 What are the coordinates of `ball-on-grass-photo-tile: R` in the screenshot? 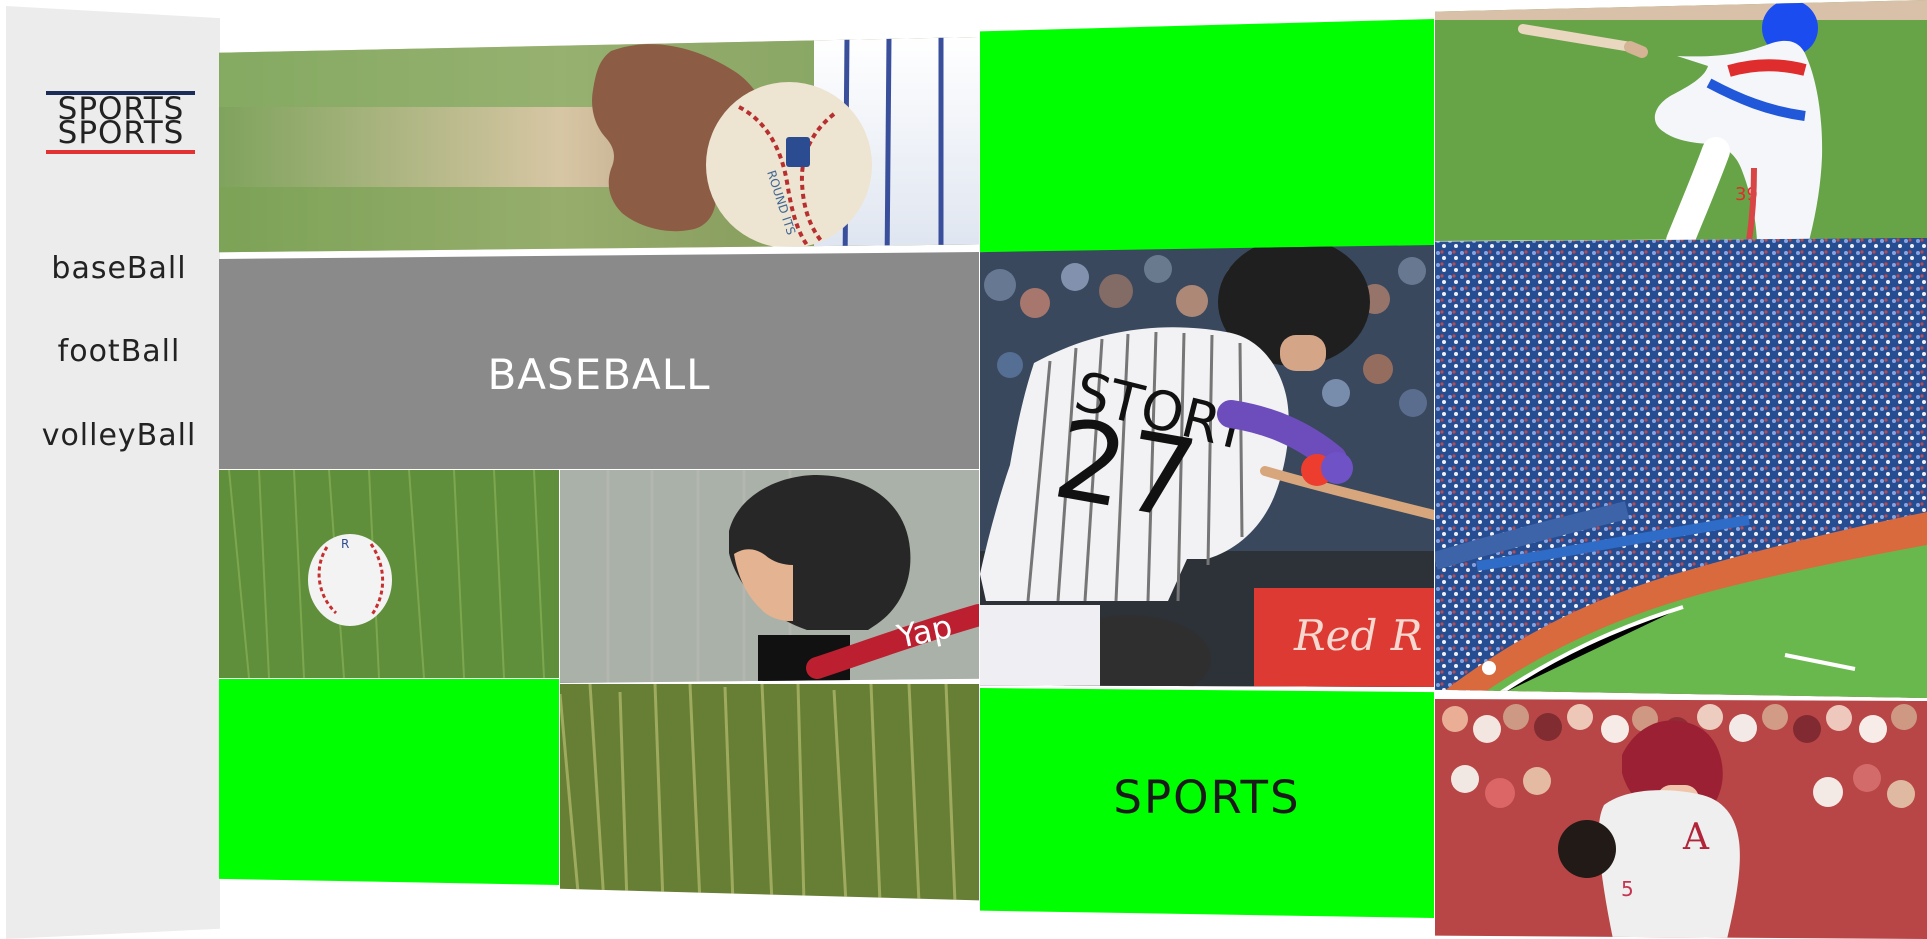 It's located at (389, 574).